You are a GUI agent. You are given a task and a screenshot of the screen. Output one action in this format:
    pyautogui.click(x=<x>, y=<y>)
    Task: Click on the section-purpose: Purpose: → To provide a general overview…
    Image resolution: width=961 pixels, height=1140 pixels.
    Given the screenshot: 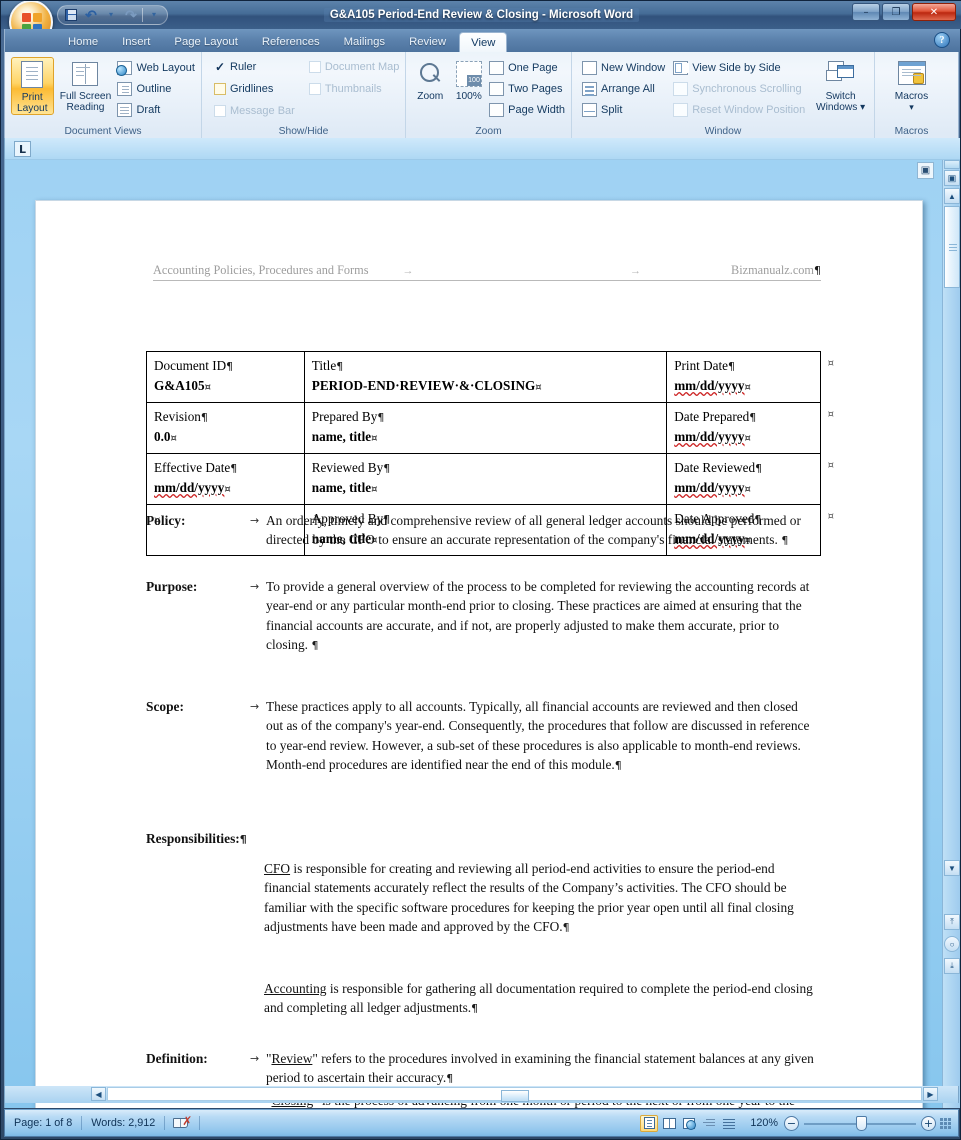 What is the action you would take?
    pyautogui.click(x=482, y=616)
    